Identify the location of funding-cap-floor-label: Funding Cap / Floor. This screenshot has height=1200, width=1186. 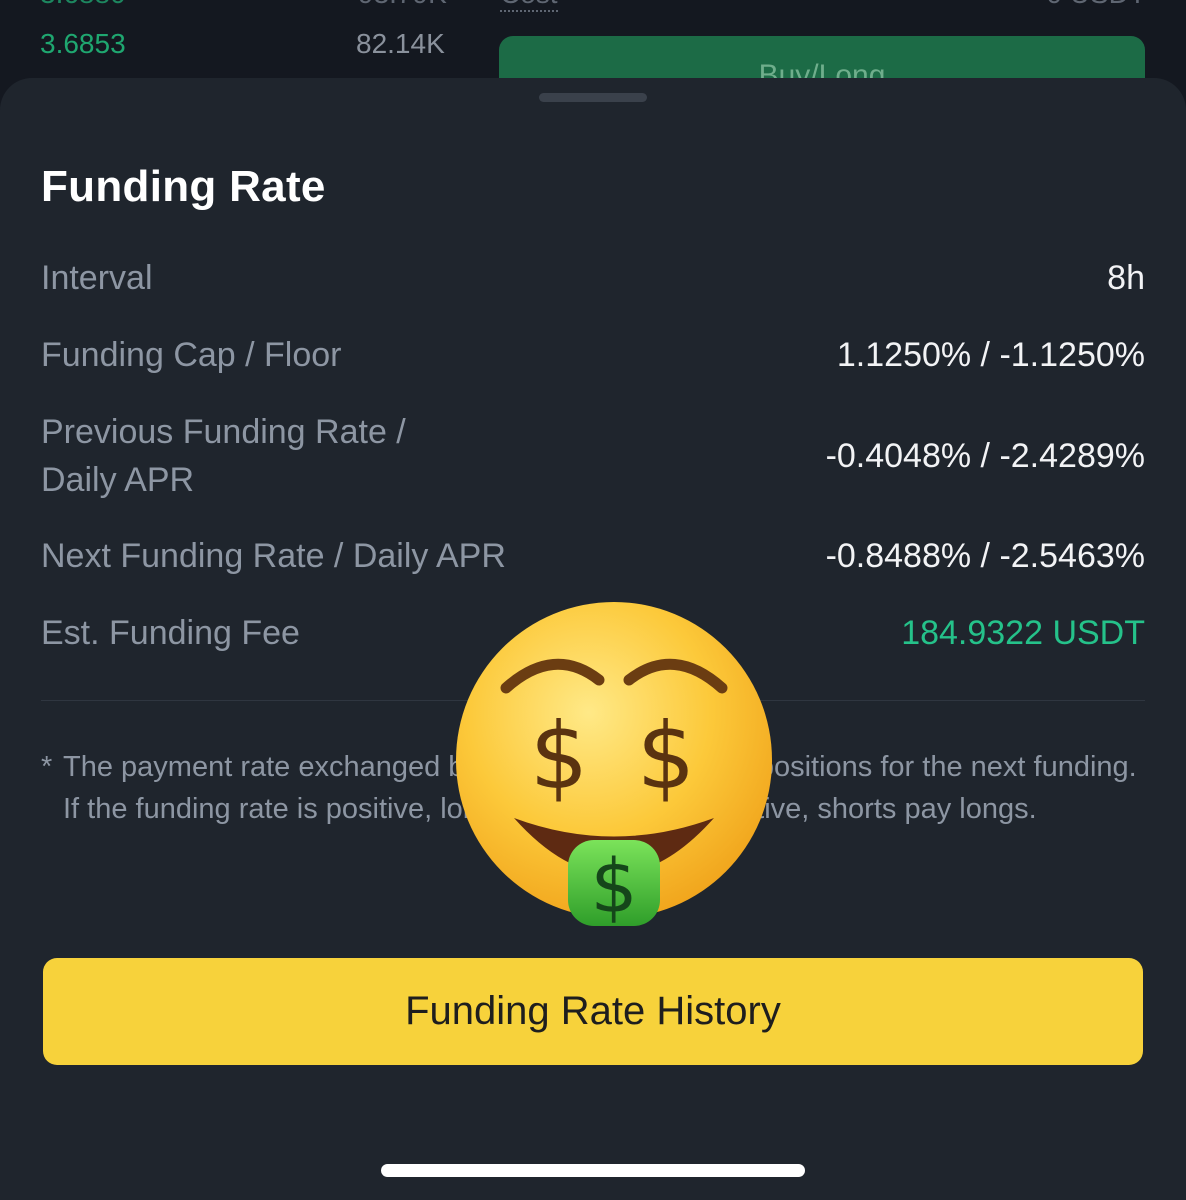
(191, 355).